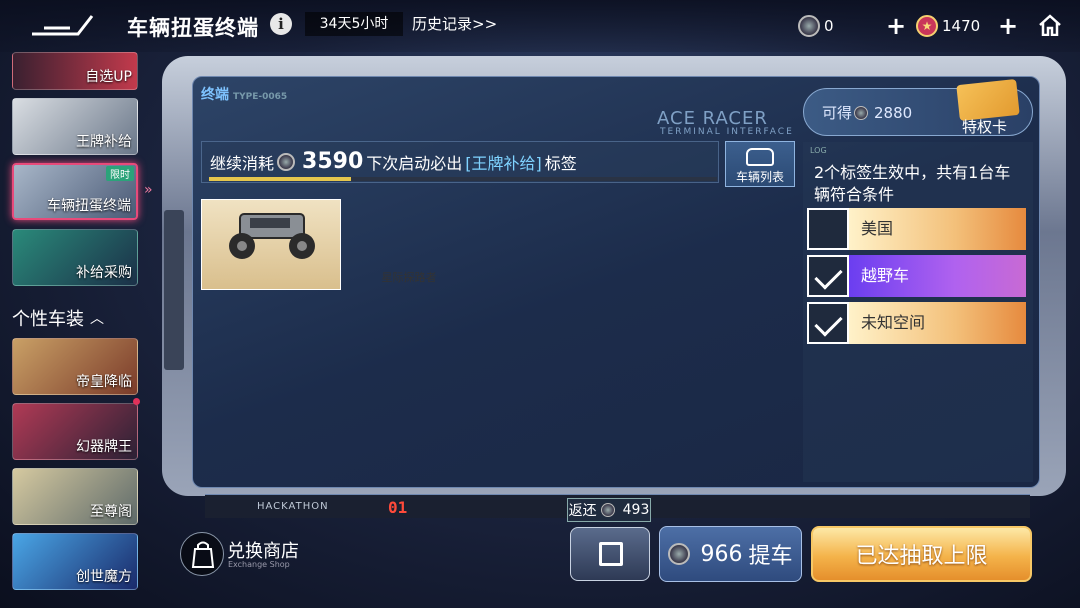  What do you see at coordinates (712, 118) in the screenshot?
I see `brand-text: ACE RACER` at bounding box center [712, 118].